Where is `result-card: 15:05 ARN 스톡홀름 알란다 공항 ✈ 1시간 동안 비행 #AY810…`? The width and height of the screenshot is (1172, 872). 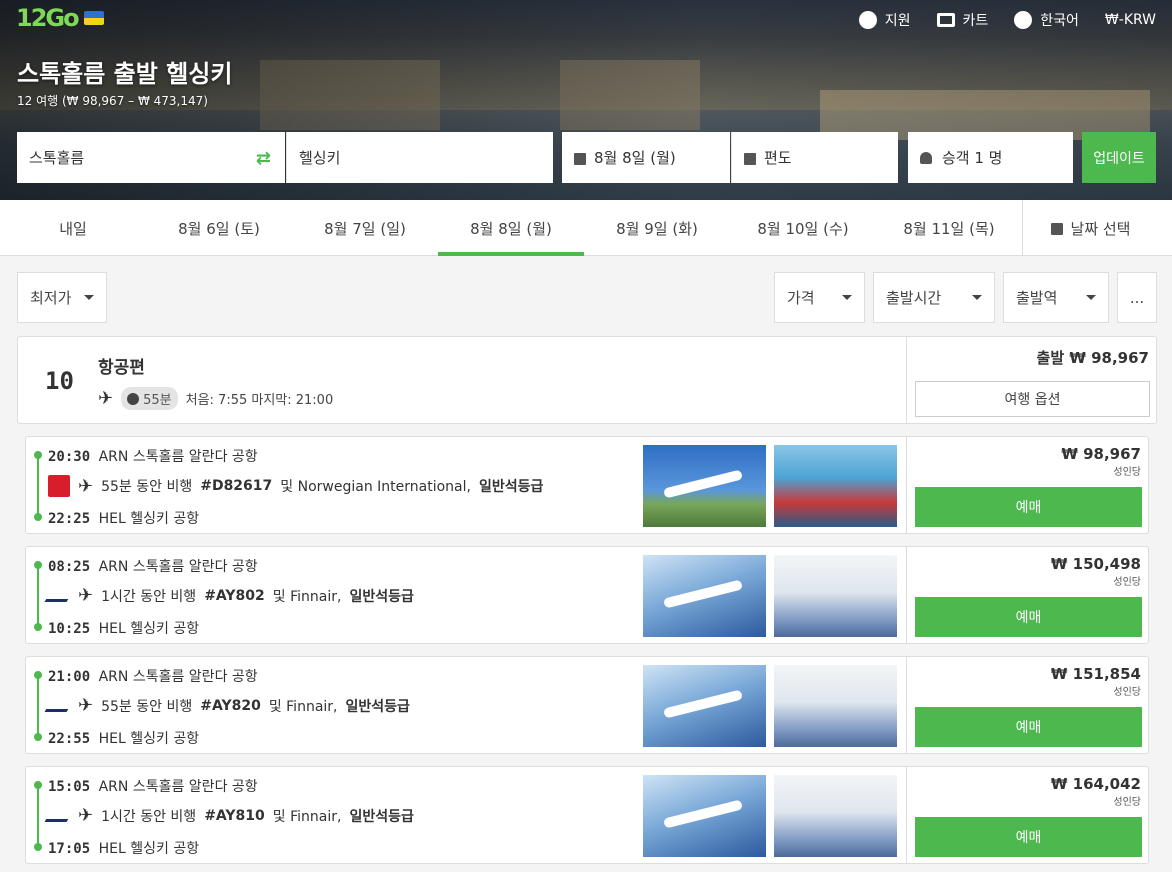 result-card: 15:05 ARN 스톡홀름 알란다 공항 ✈ 1시간 동안 비행 #AY810… is located at coordinates (587, 815).